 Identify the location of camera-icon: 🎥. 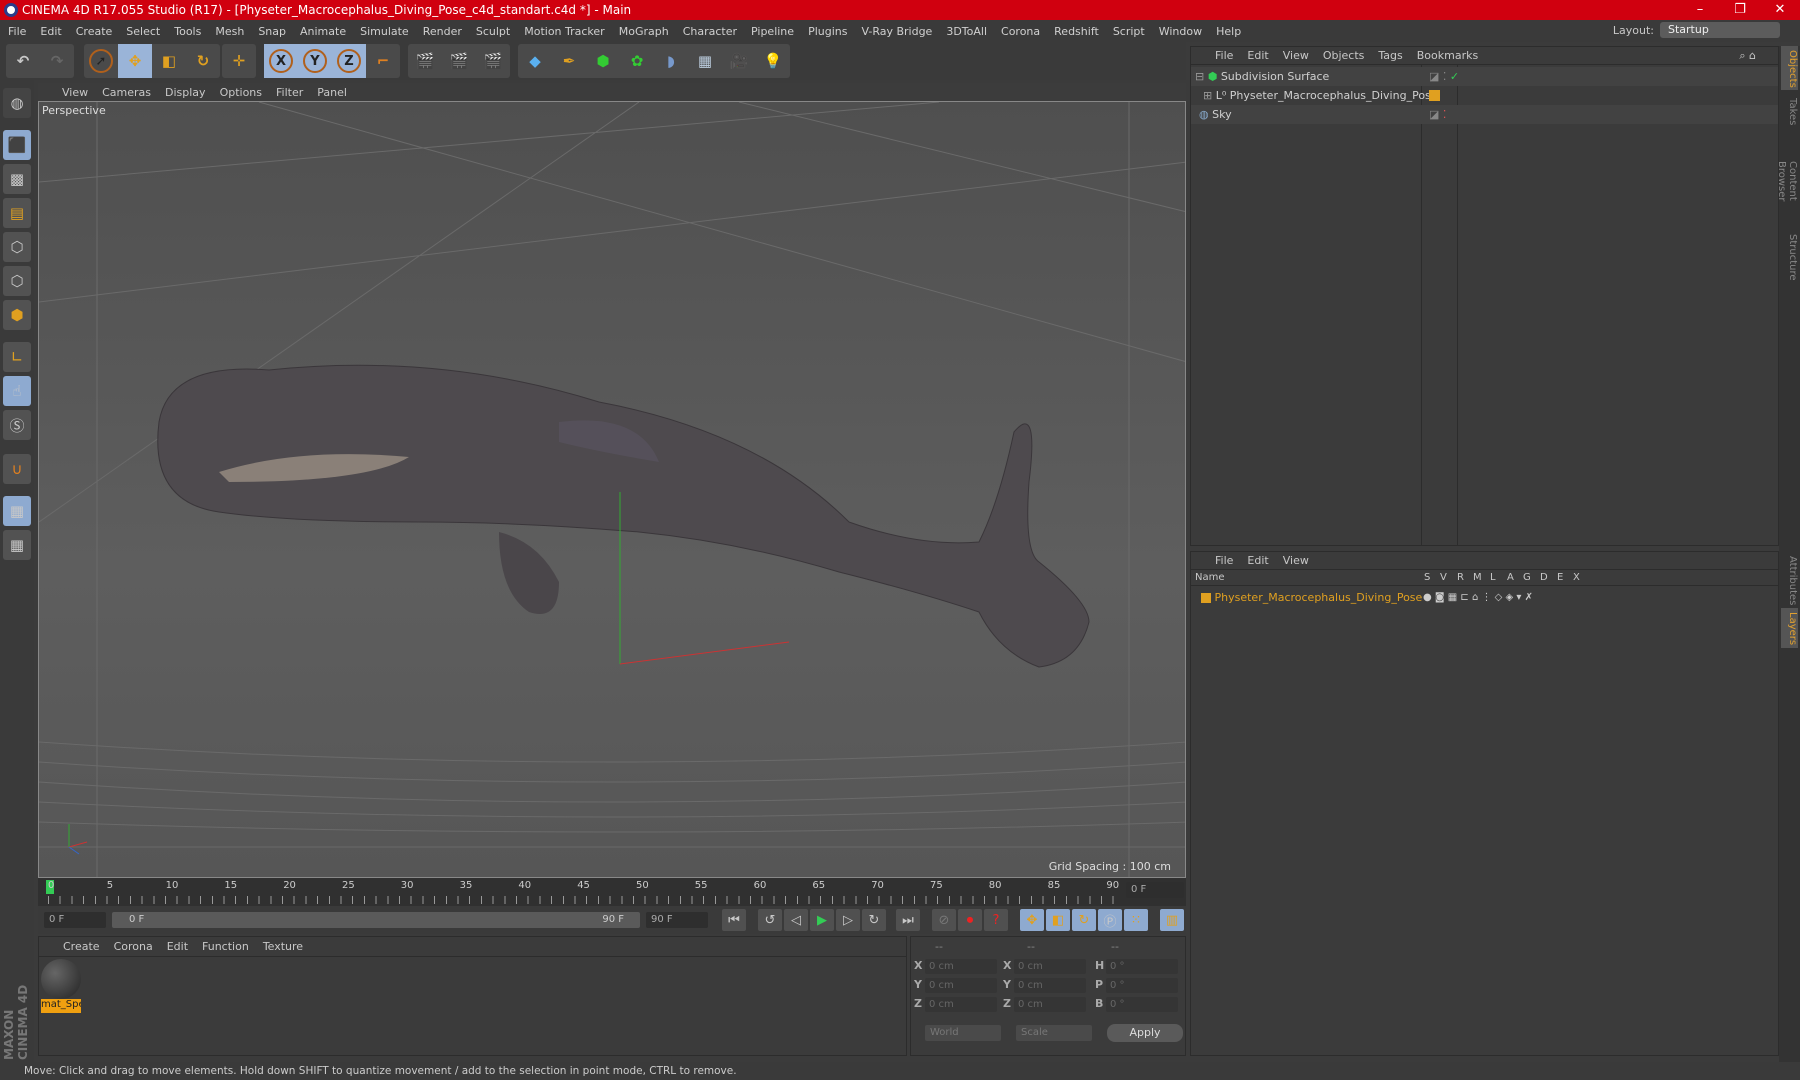
(739, 61).